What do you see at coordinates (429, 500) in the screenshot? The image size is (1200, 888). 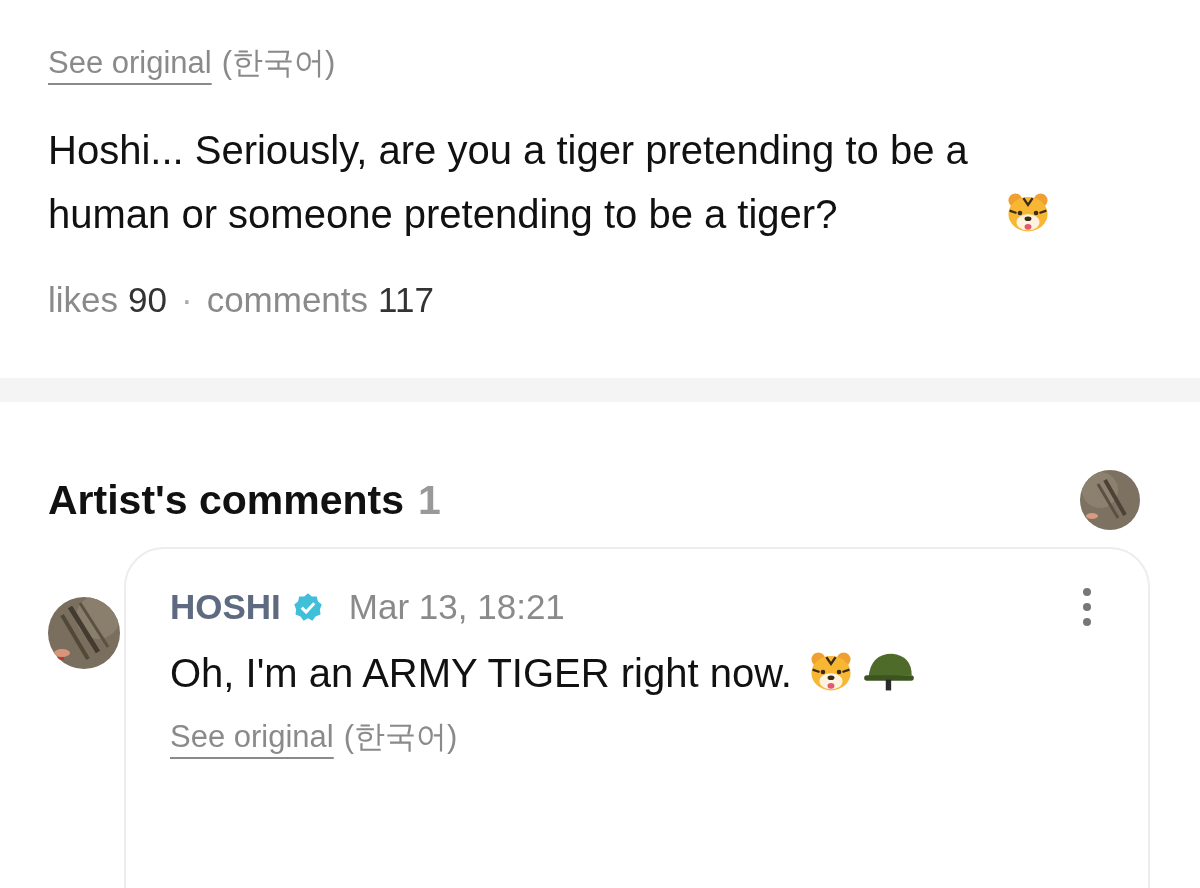 I see `comment-count: 1` at bounding box center [429, 500].